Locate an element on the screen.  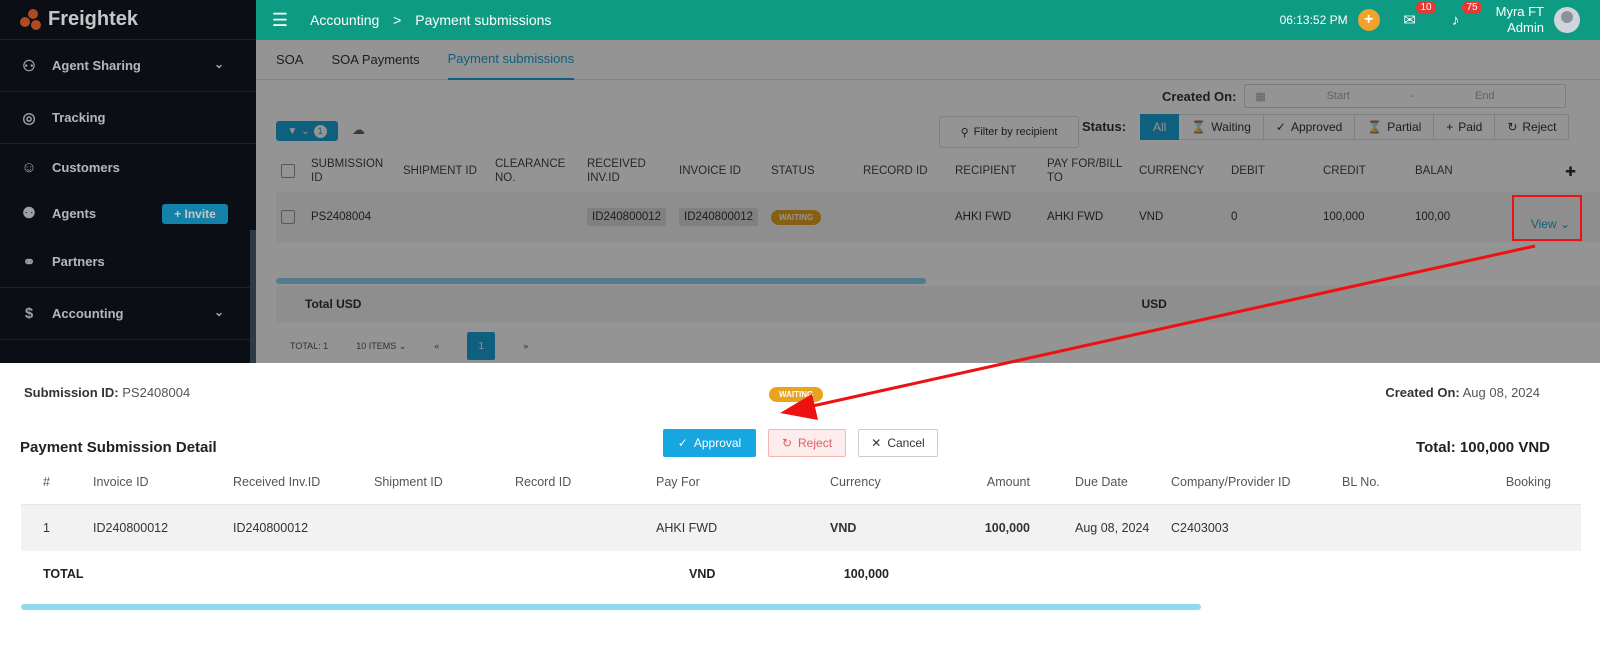
annotation-highlight-box is located at coordinates (1547, 218).